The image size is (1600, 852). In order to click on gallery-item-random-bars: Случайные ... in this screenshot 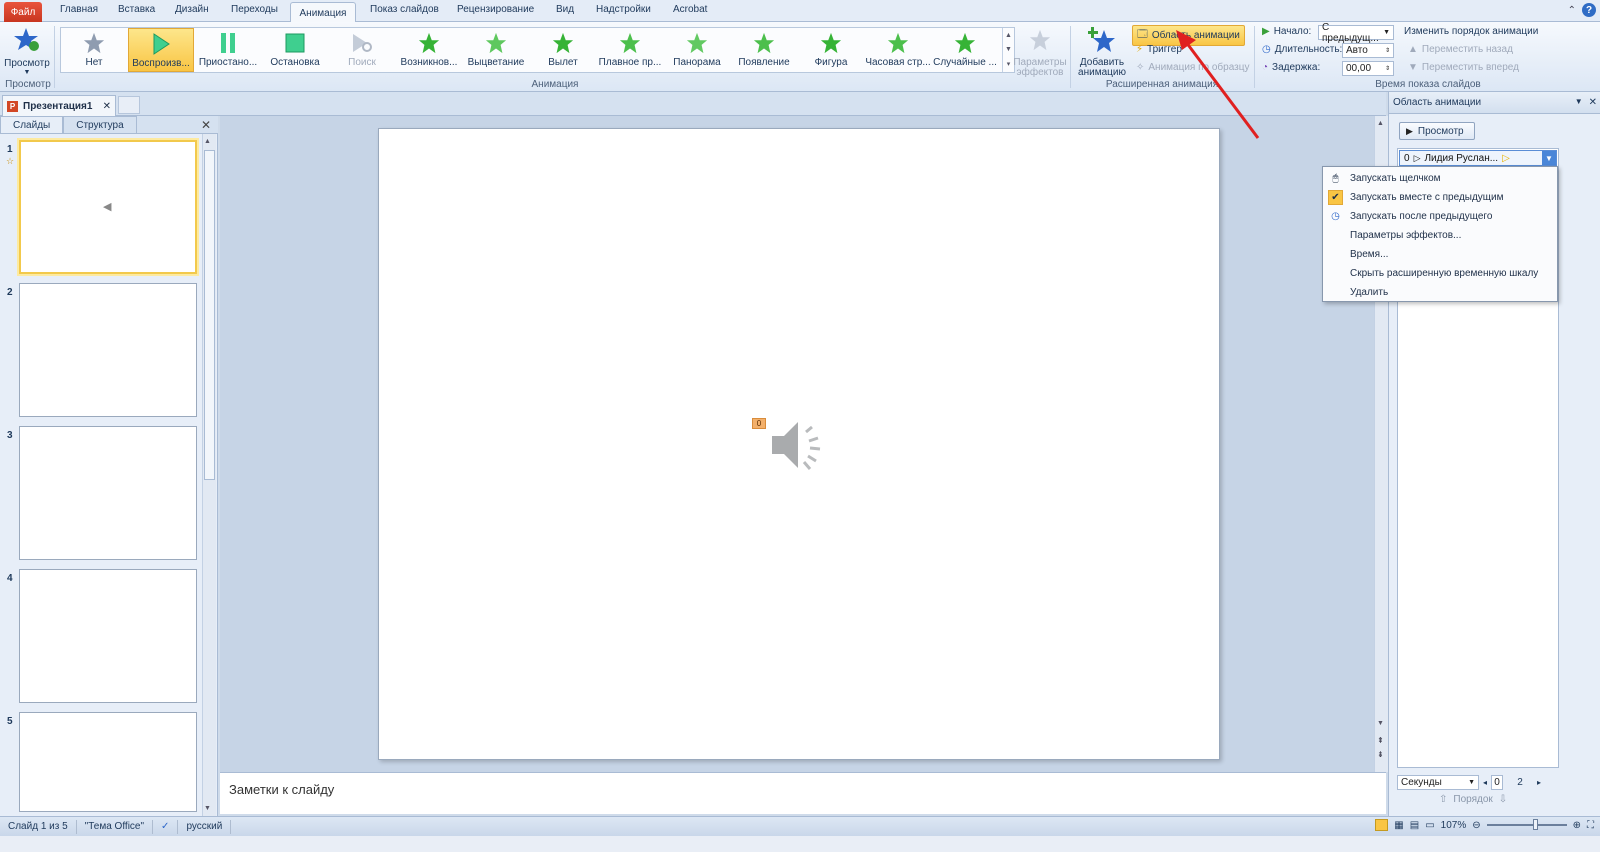, I will do `click(965, 50)`.